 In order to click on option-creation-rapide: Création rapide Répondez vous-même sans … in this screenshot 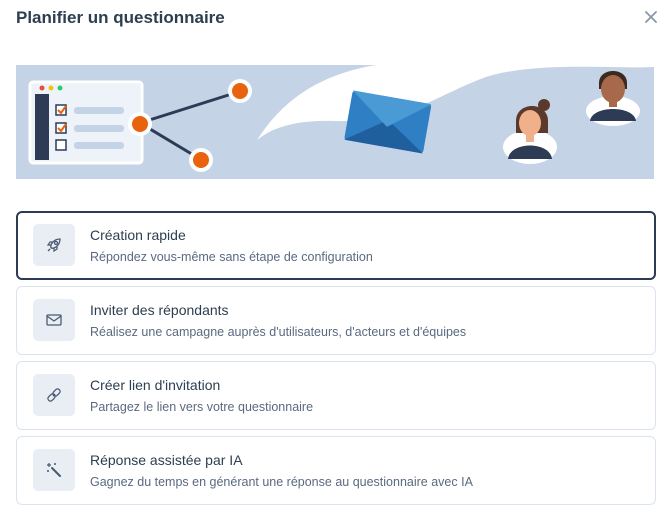, I will do `click(336, 245)`.